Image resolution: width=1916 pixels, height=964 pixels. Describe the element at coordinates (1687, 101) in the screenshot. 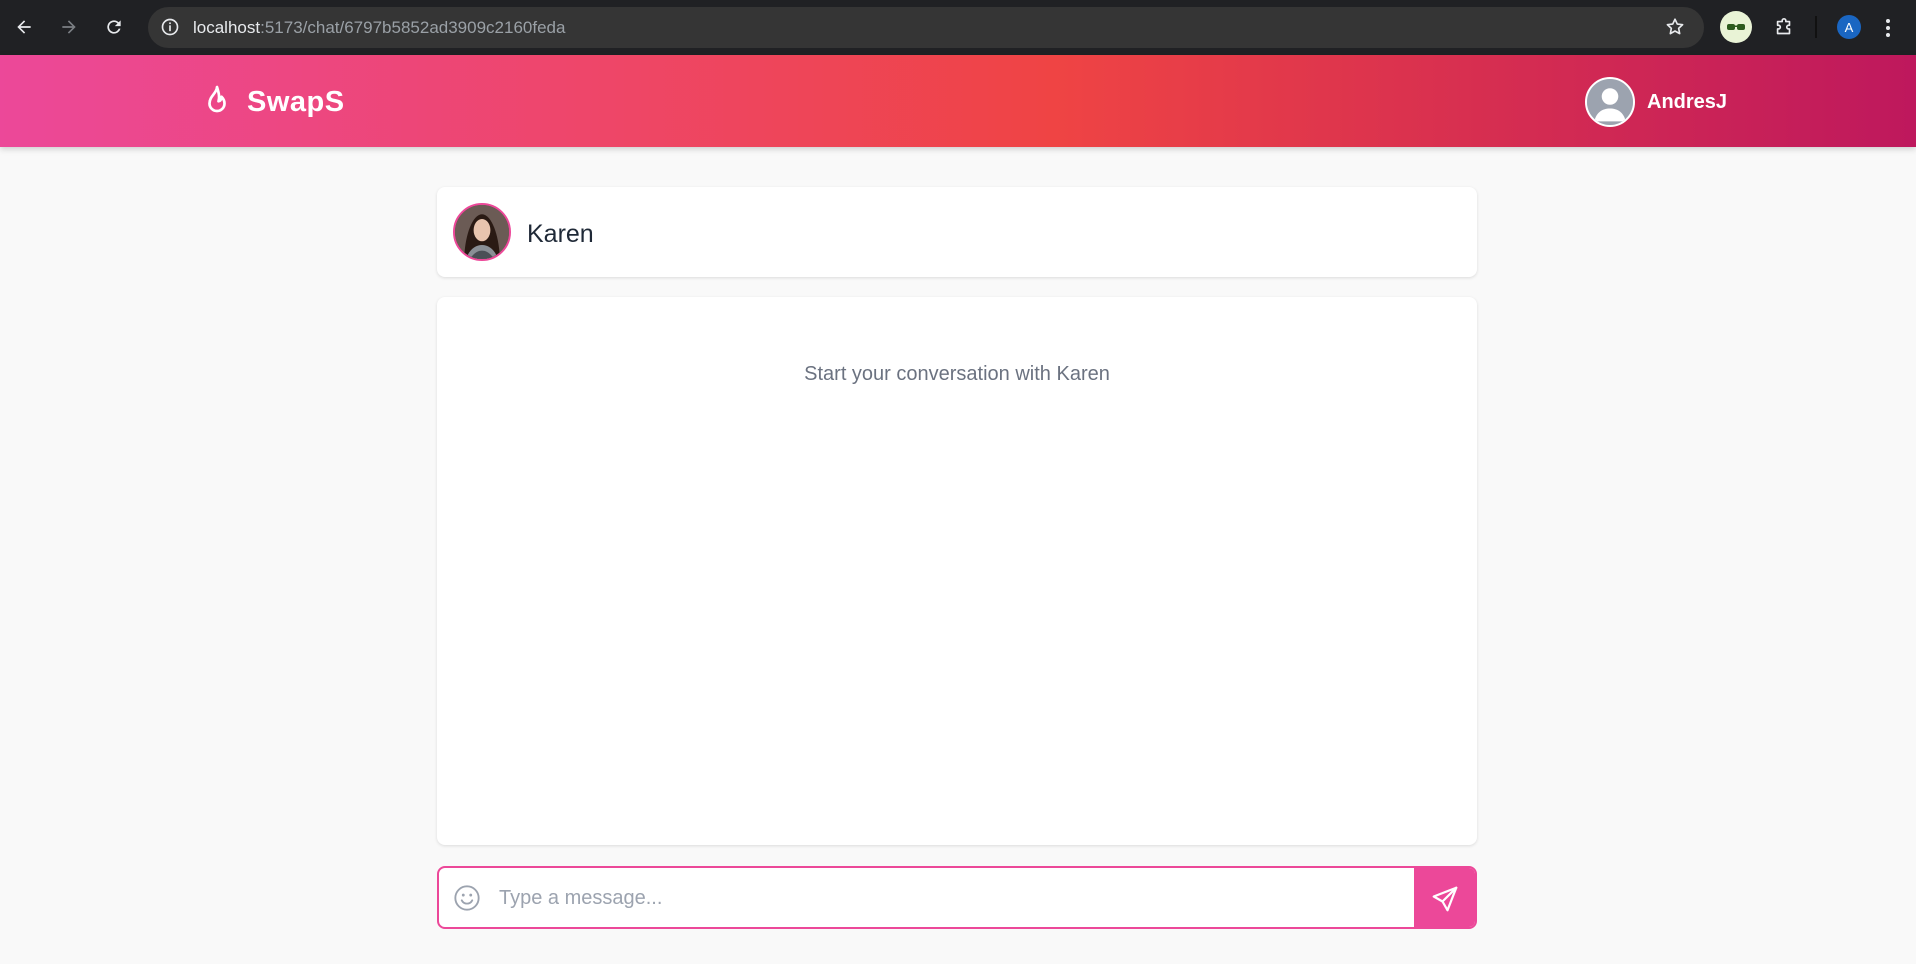

I see `user-name: AndresJ` at that location.